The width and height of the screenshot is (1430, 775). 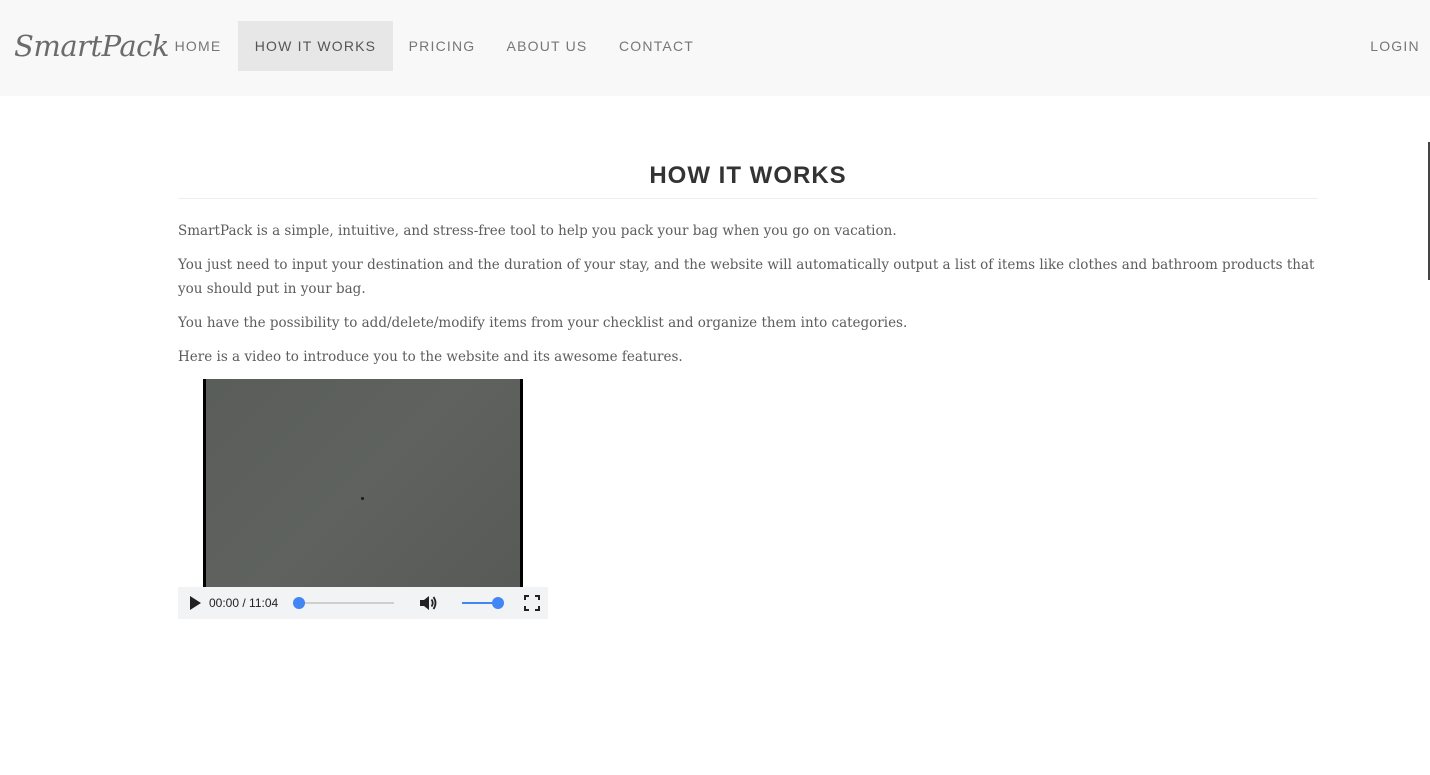 I want to click on video-frame, so click(x=363, y=483).